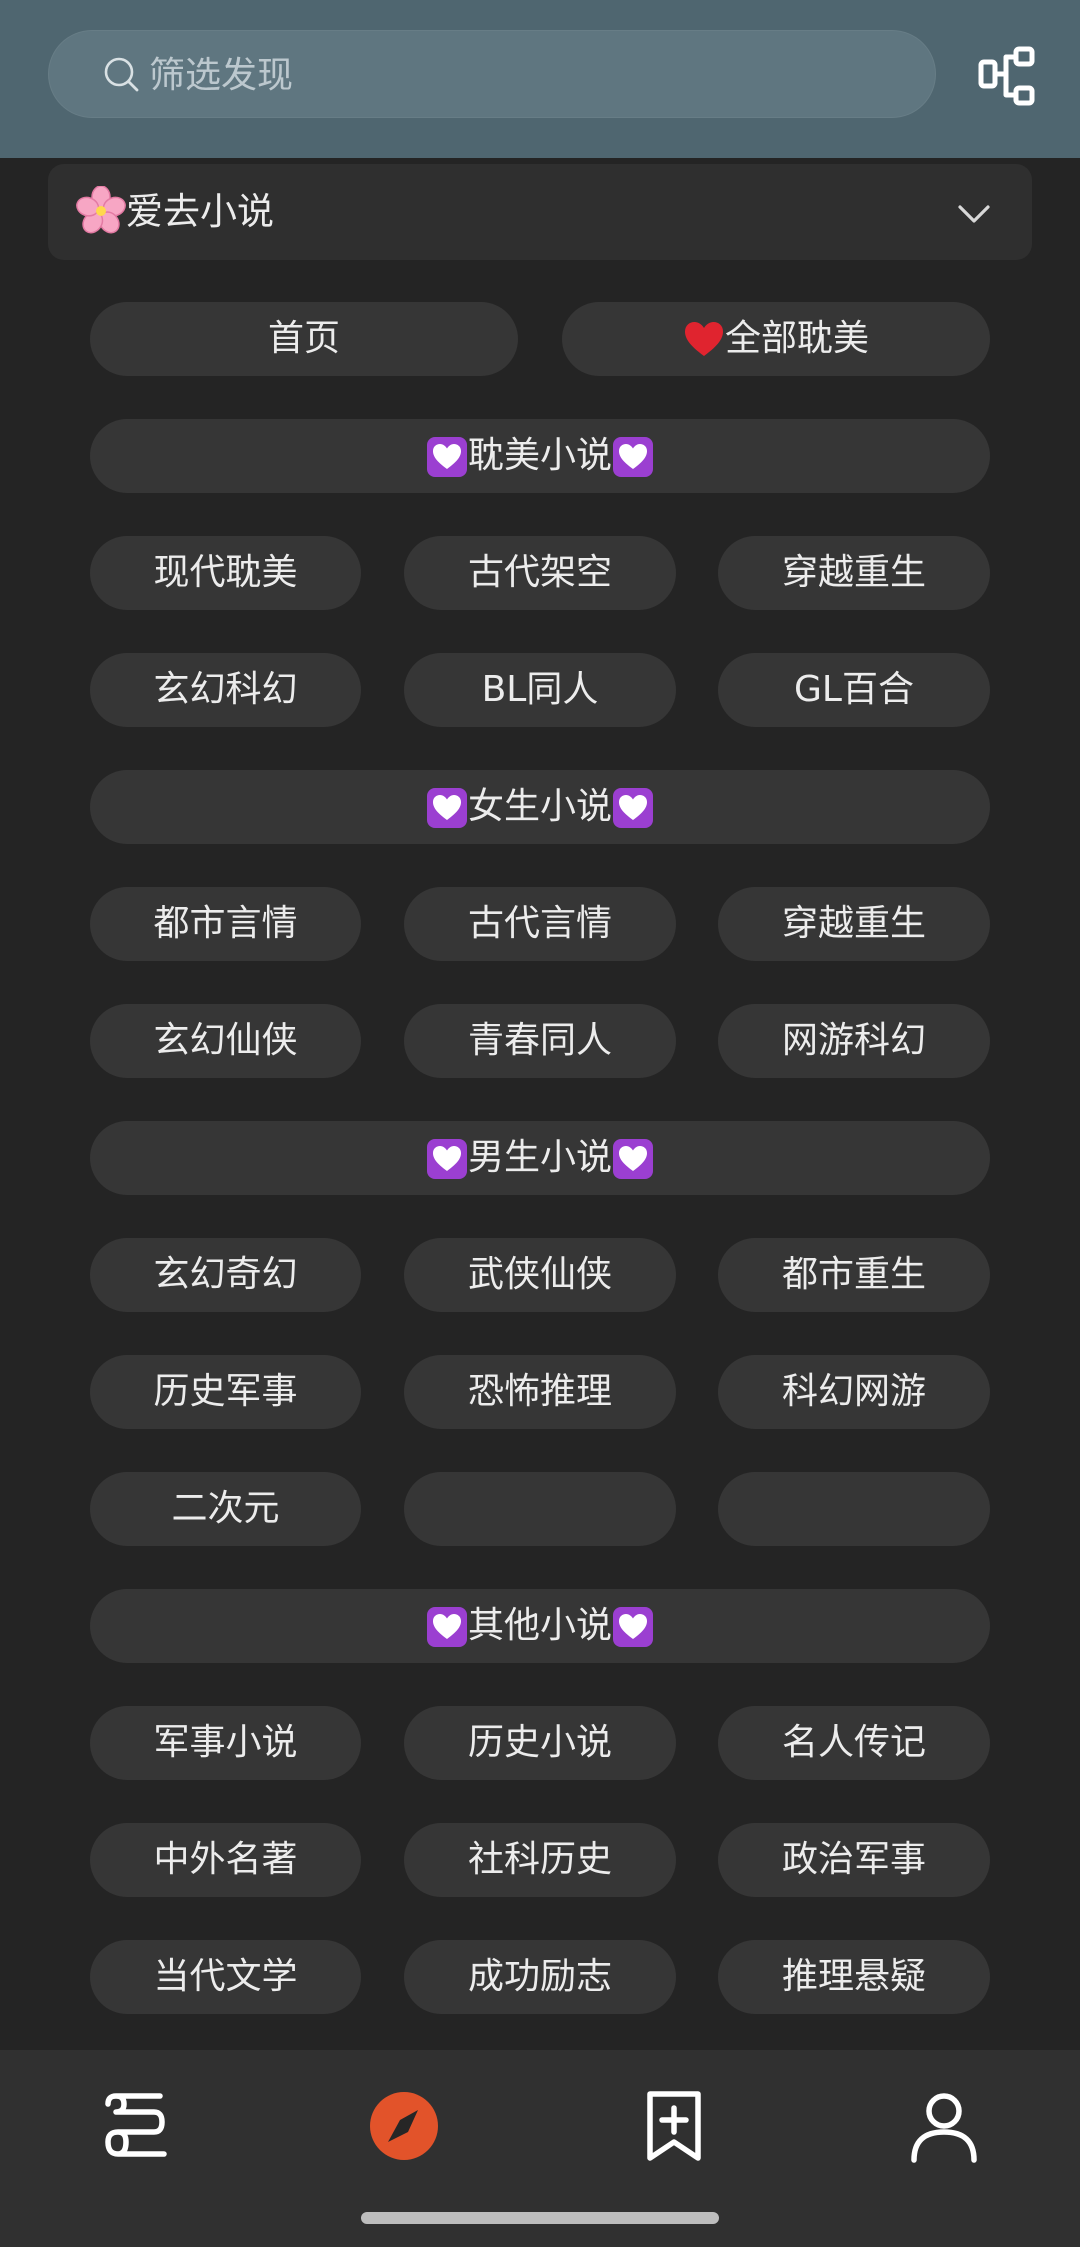 Image resolution: width=1080 pixels, height=2247 pixels. I want to click on category-item: 恐怖推理, so click(540, 1392).